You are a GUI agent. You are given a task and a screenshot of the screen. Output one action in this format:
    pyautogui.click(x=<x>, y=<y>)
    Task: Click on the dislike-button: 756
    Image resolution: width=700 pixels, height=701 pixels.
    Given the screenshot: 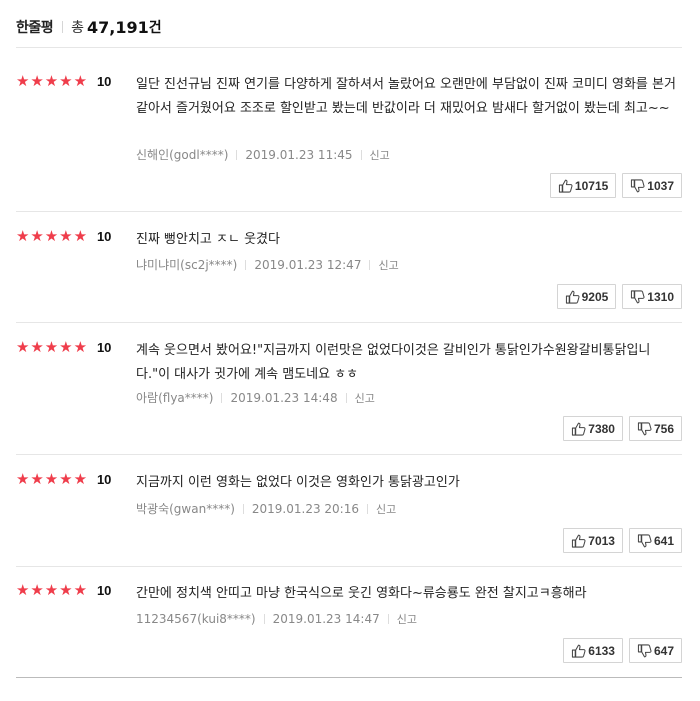 What is the action you would take?
    pyautogui.click(x=655, y=428)
    